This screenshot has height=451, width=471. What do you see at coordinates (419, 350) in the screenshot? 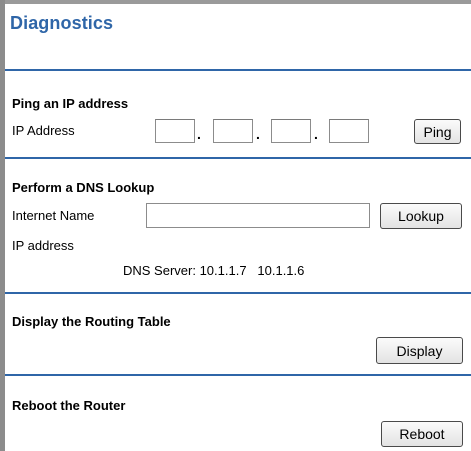
I see `display-routing-button: Display` at bounding box center [419, 350].